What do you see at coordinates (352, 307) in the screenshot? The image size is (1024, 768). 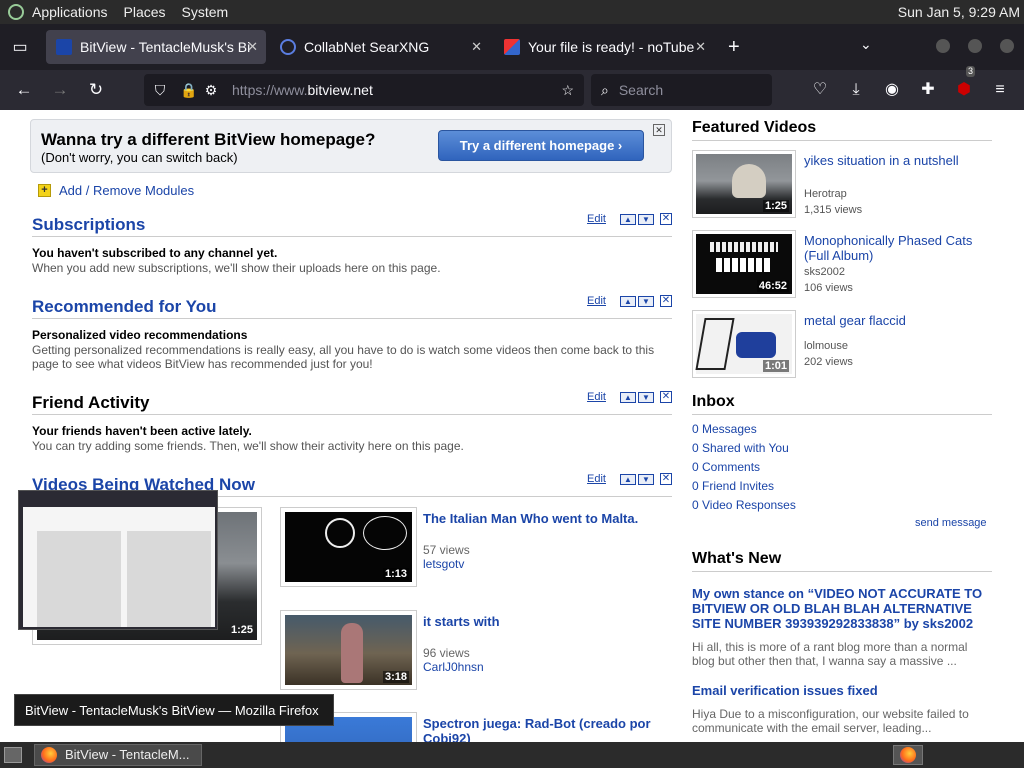 I see `module-header: Recommended for You Edit ▲ ▼ ✕` at bounding box center [352, 307].